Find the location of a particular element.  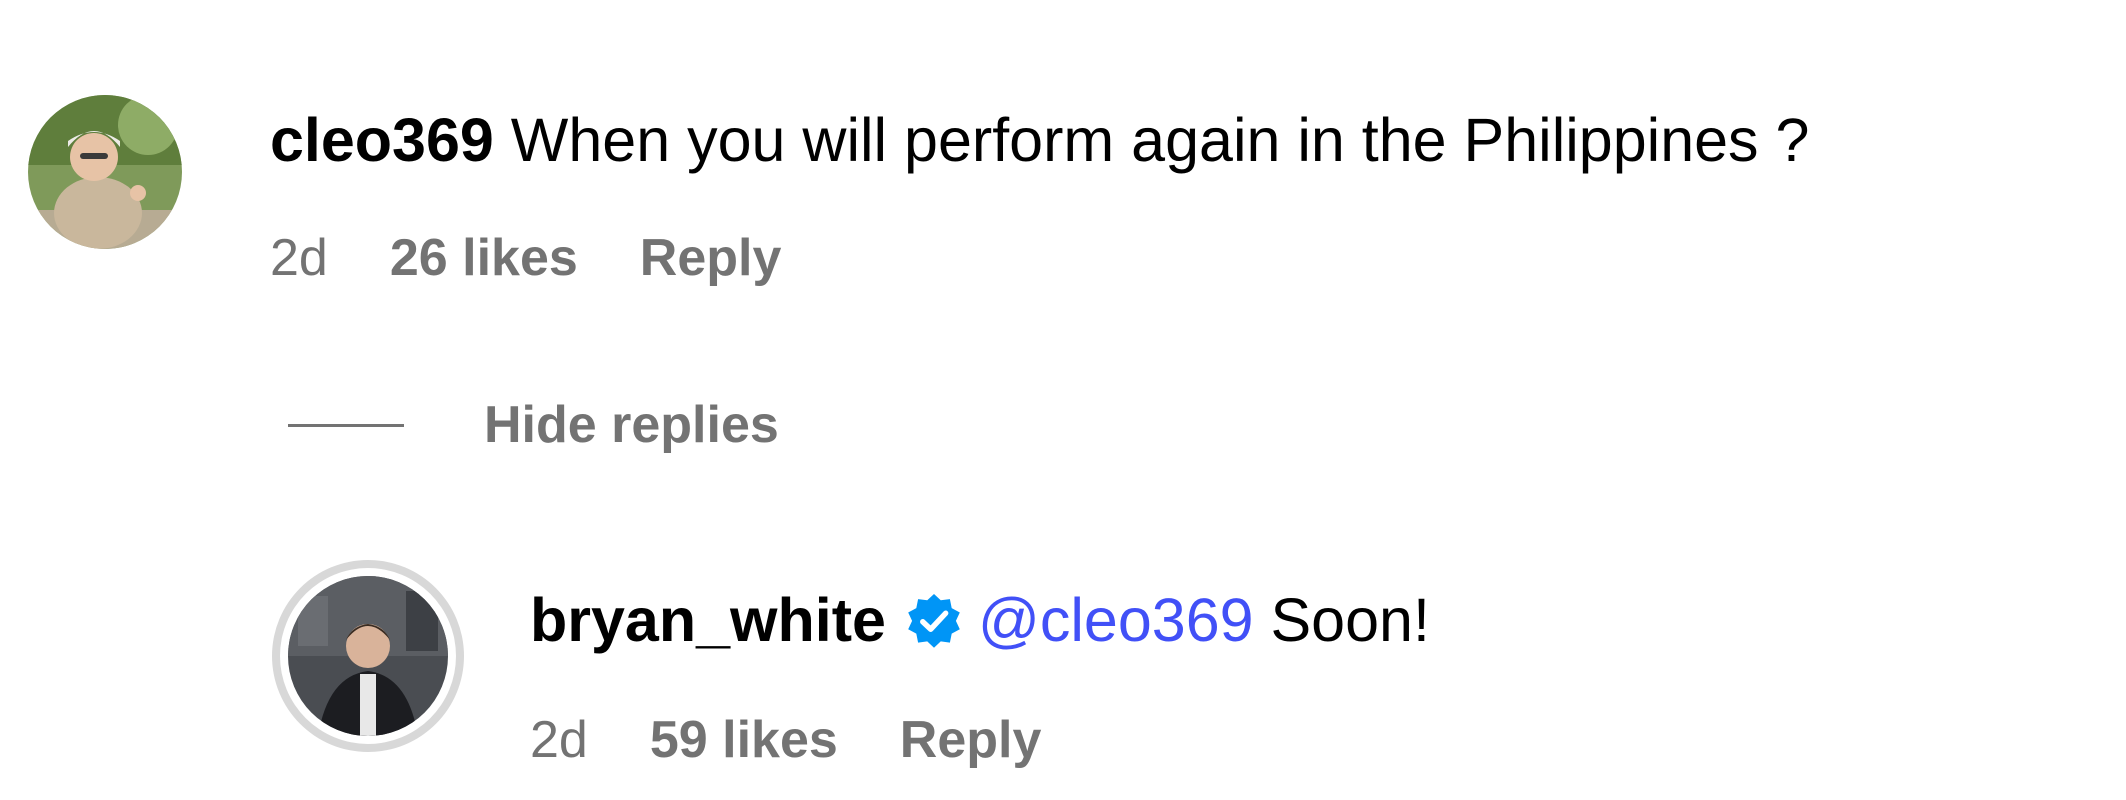

hide-replies-button: Hide replies is located at coordinates (533, 425).